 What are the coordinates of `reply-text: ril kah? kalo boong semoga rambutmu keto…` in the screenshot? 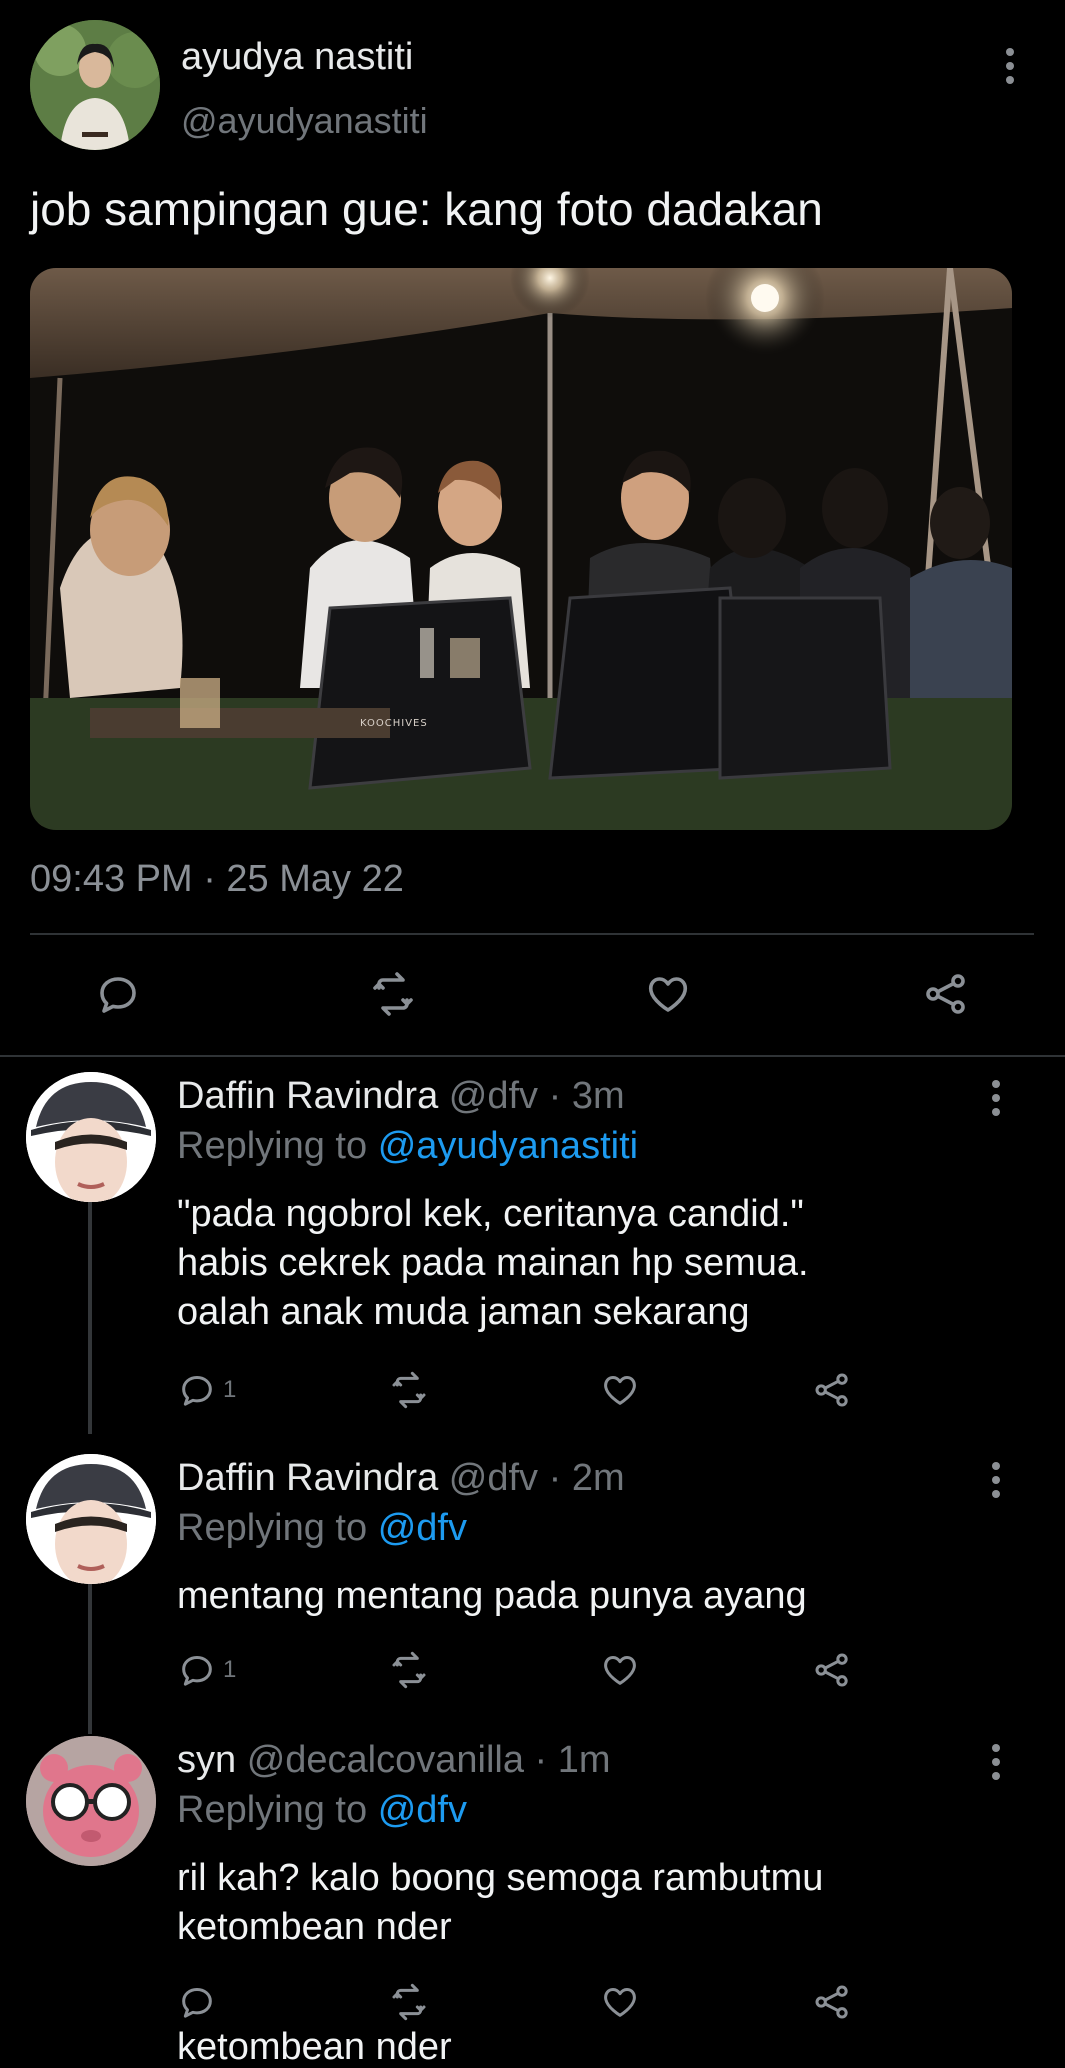 It's located at (500, 1903).